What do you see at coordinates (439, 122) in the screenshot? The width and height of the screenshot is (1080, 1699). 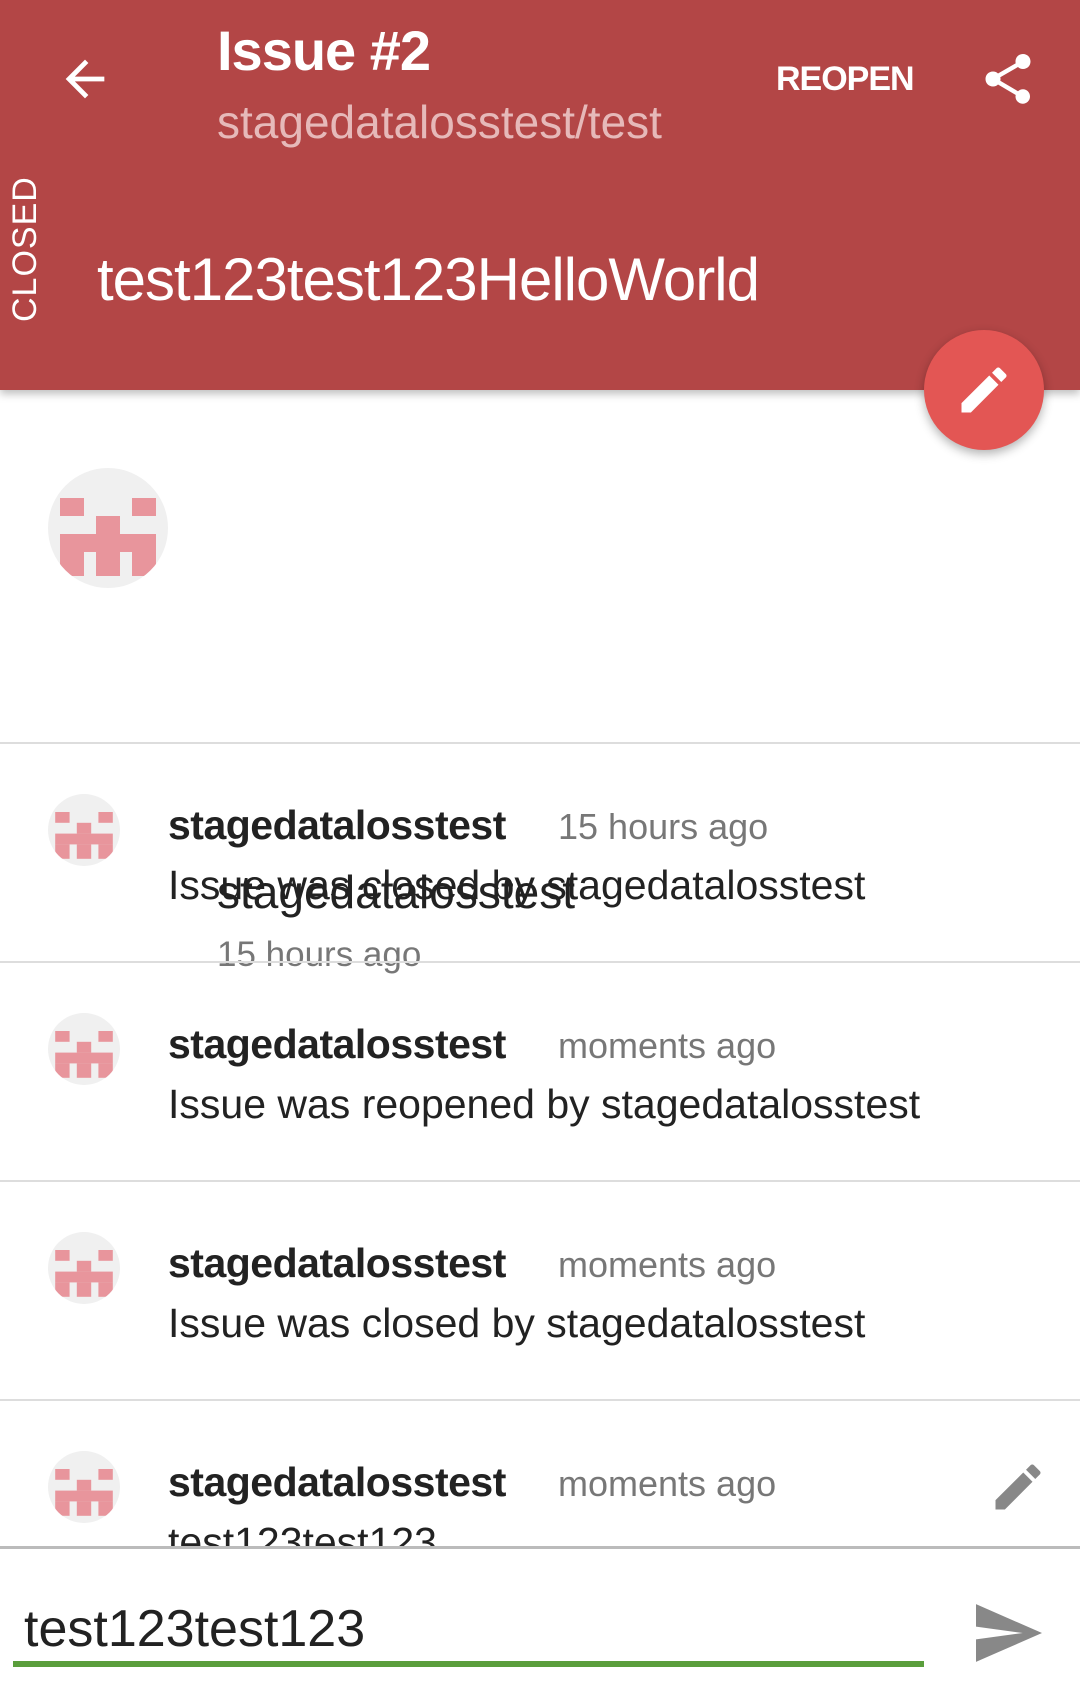 I see `repo-name: stagedatalosstest/test` at bounding box center [439, 122].